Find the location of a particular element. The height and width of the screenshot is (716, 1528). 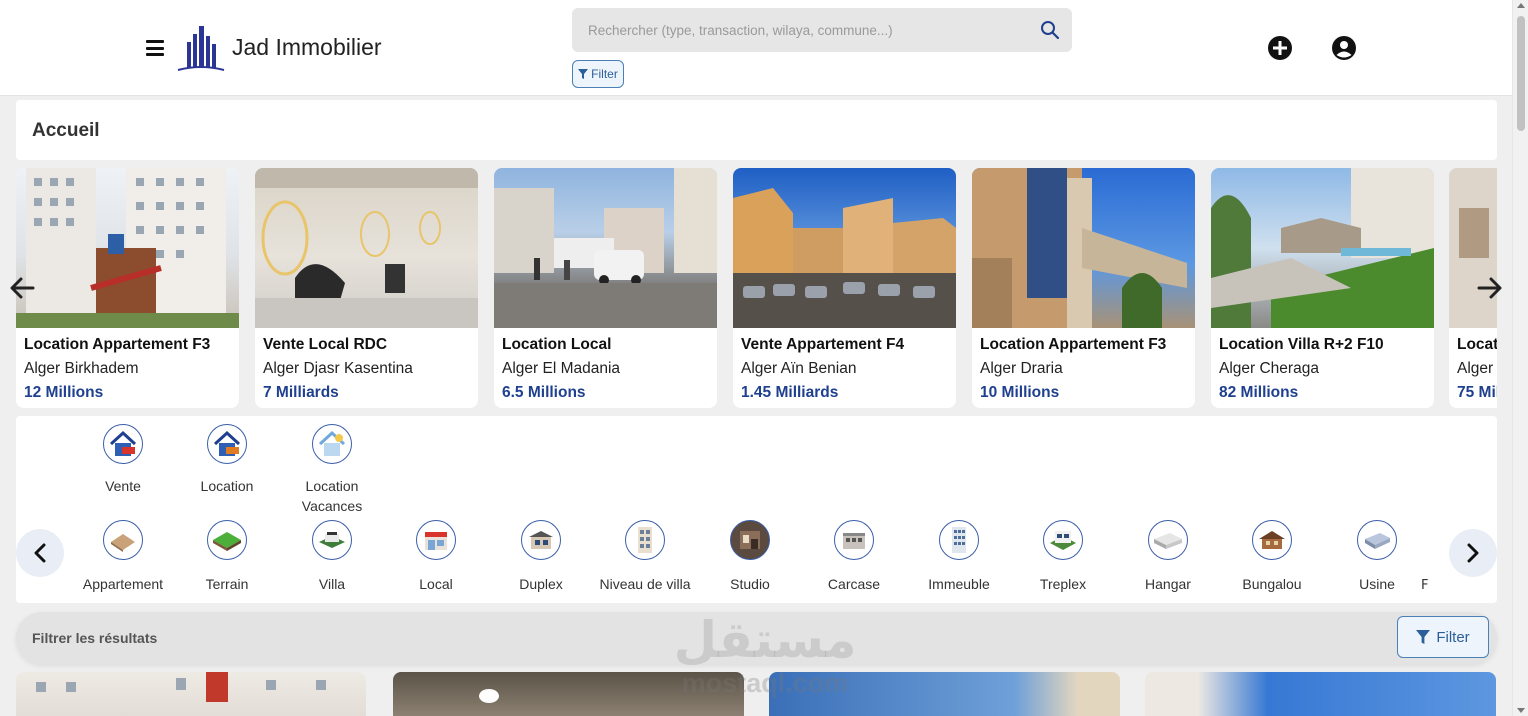

type-treplex: Treplex is located at coordinates (1063, 557).